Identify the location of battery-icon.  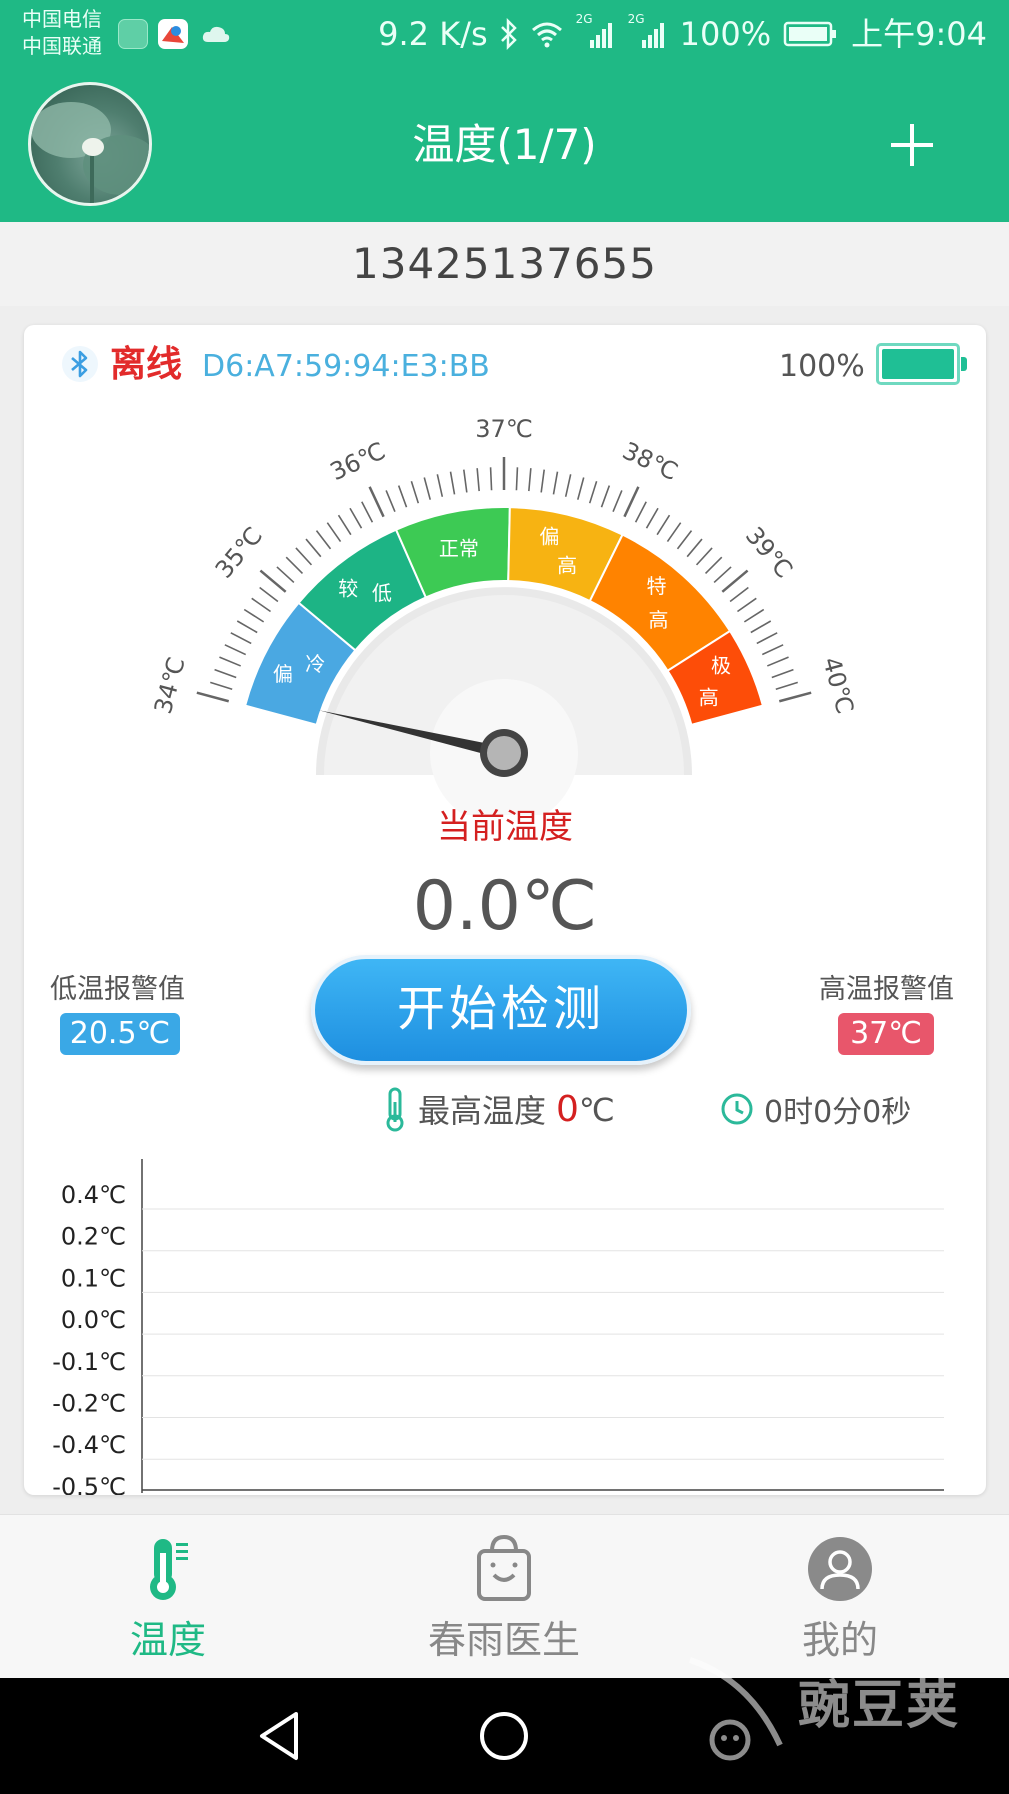
(810, 34).